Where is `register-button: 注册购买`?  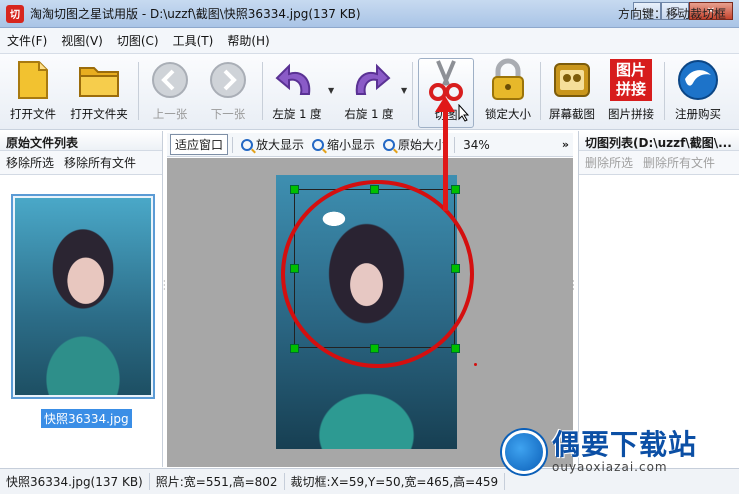 register-button: 注册购买 is located at coordinates (698, 90).